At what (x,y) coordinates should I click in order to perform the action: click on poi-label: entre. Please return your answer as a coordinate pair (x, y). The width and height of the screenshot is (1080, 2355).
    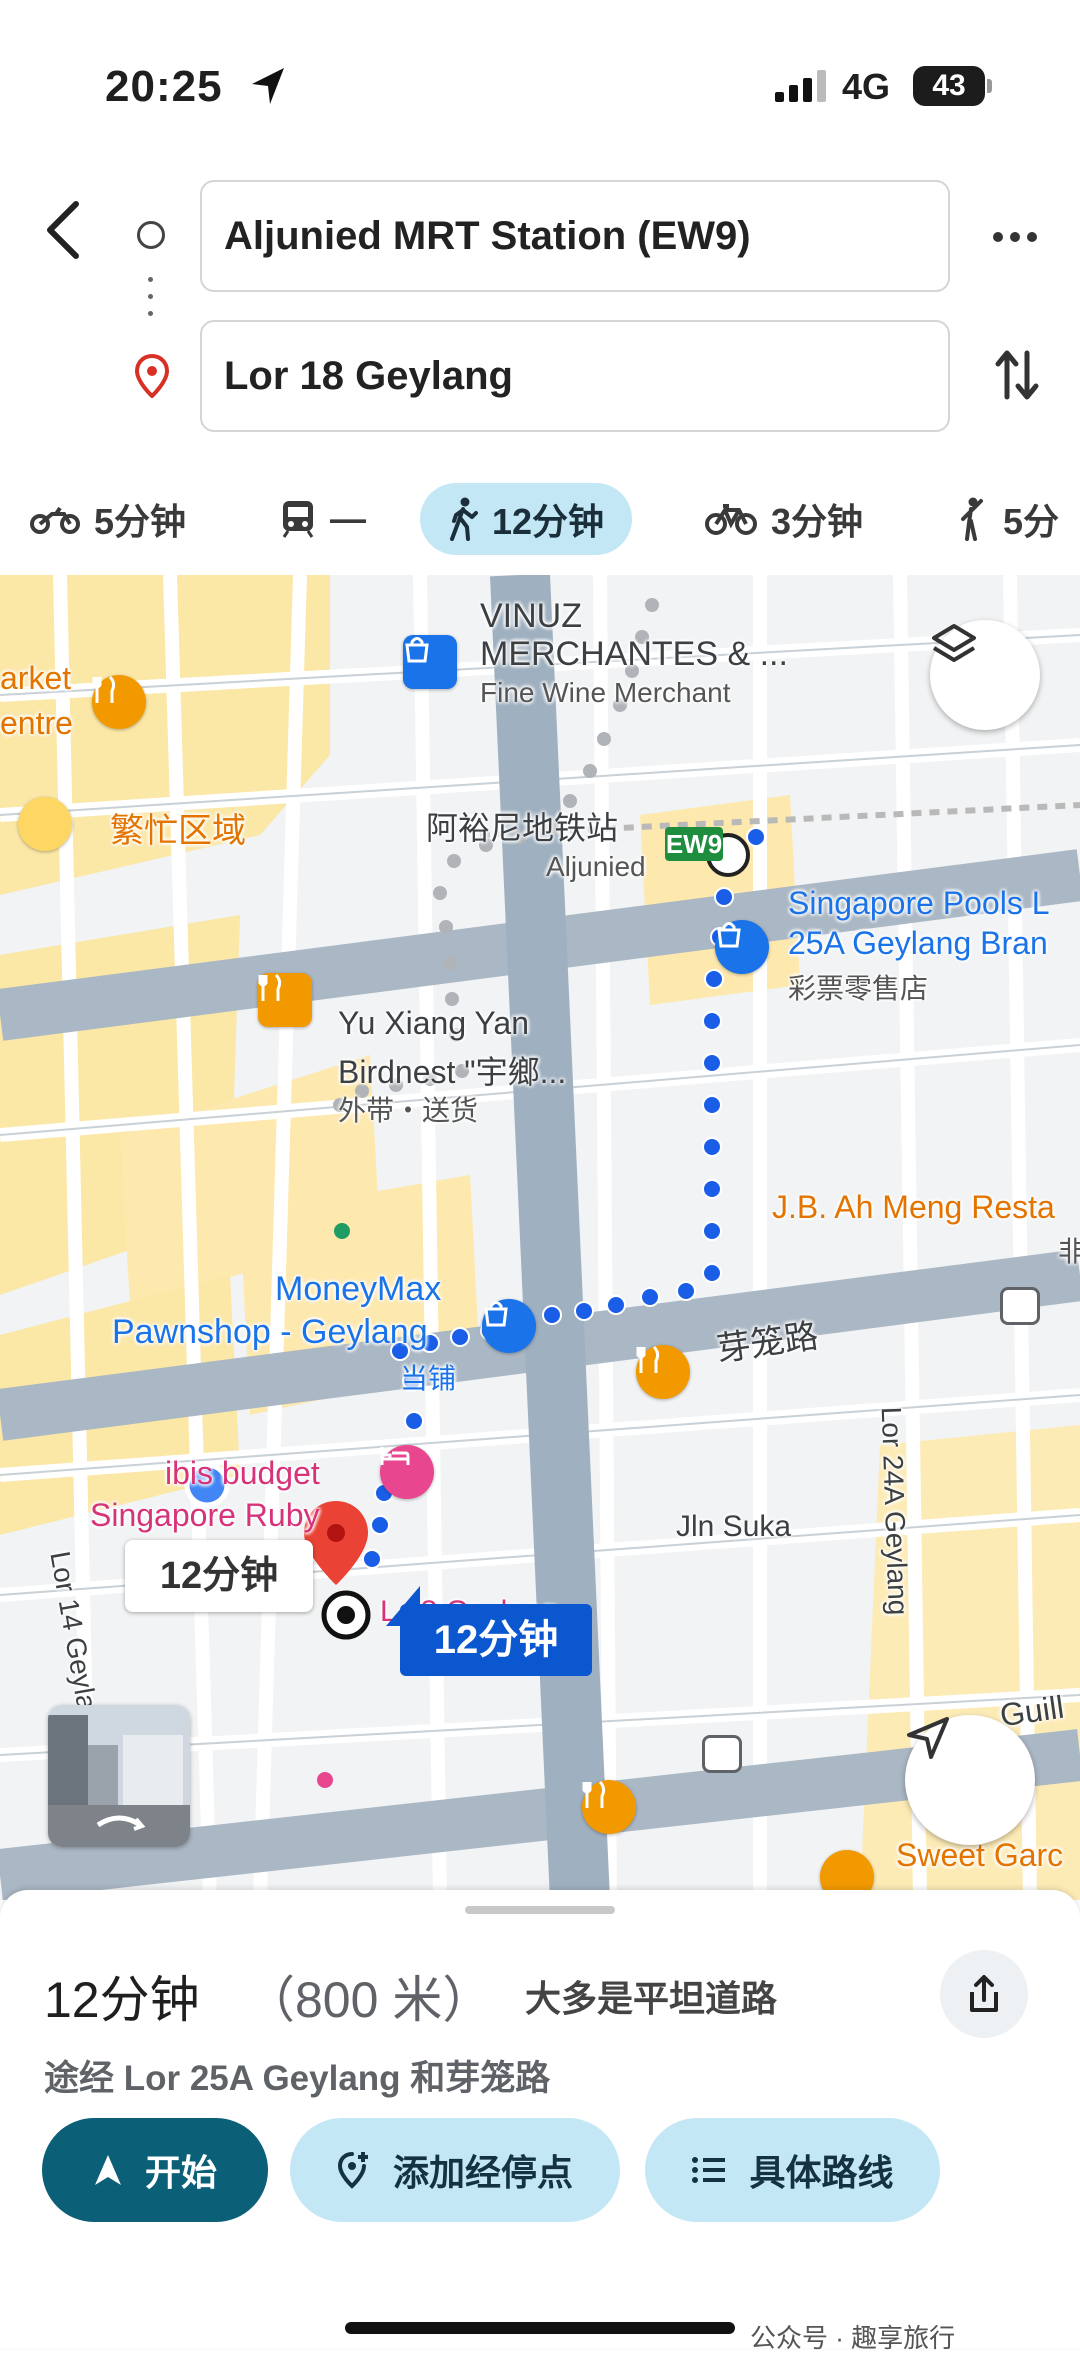
    Looking at the image, I should click on (36, 723).